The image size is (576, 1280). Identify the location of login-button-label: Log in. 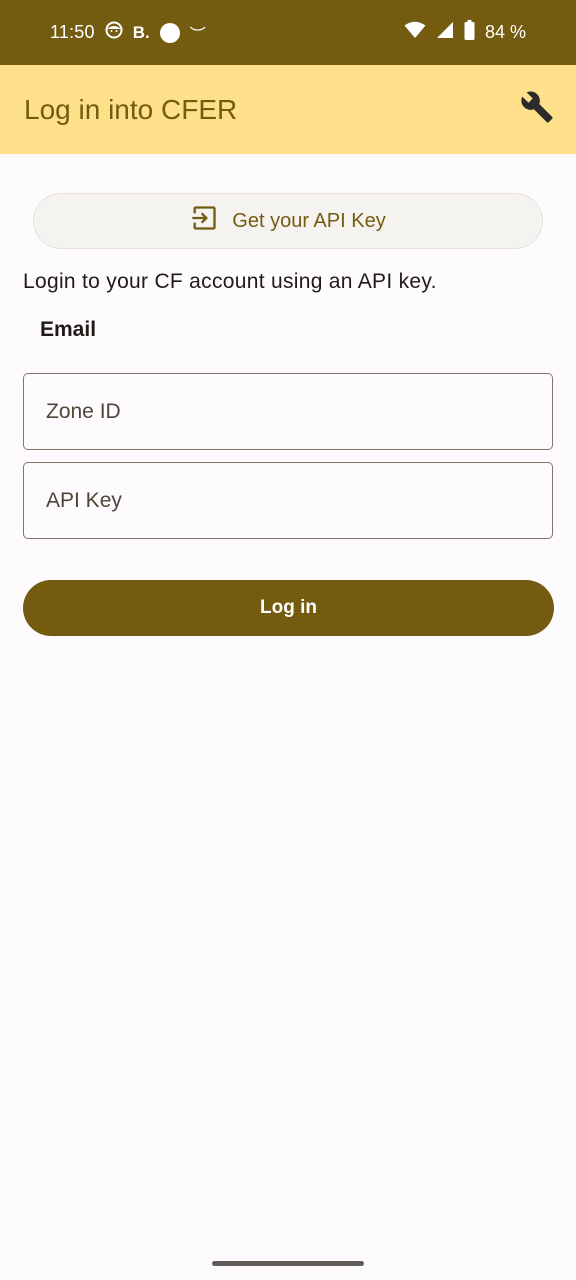
(288, 607).